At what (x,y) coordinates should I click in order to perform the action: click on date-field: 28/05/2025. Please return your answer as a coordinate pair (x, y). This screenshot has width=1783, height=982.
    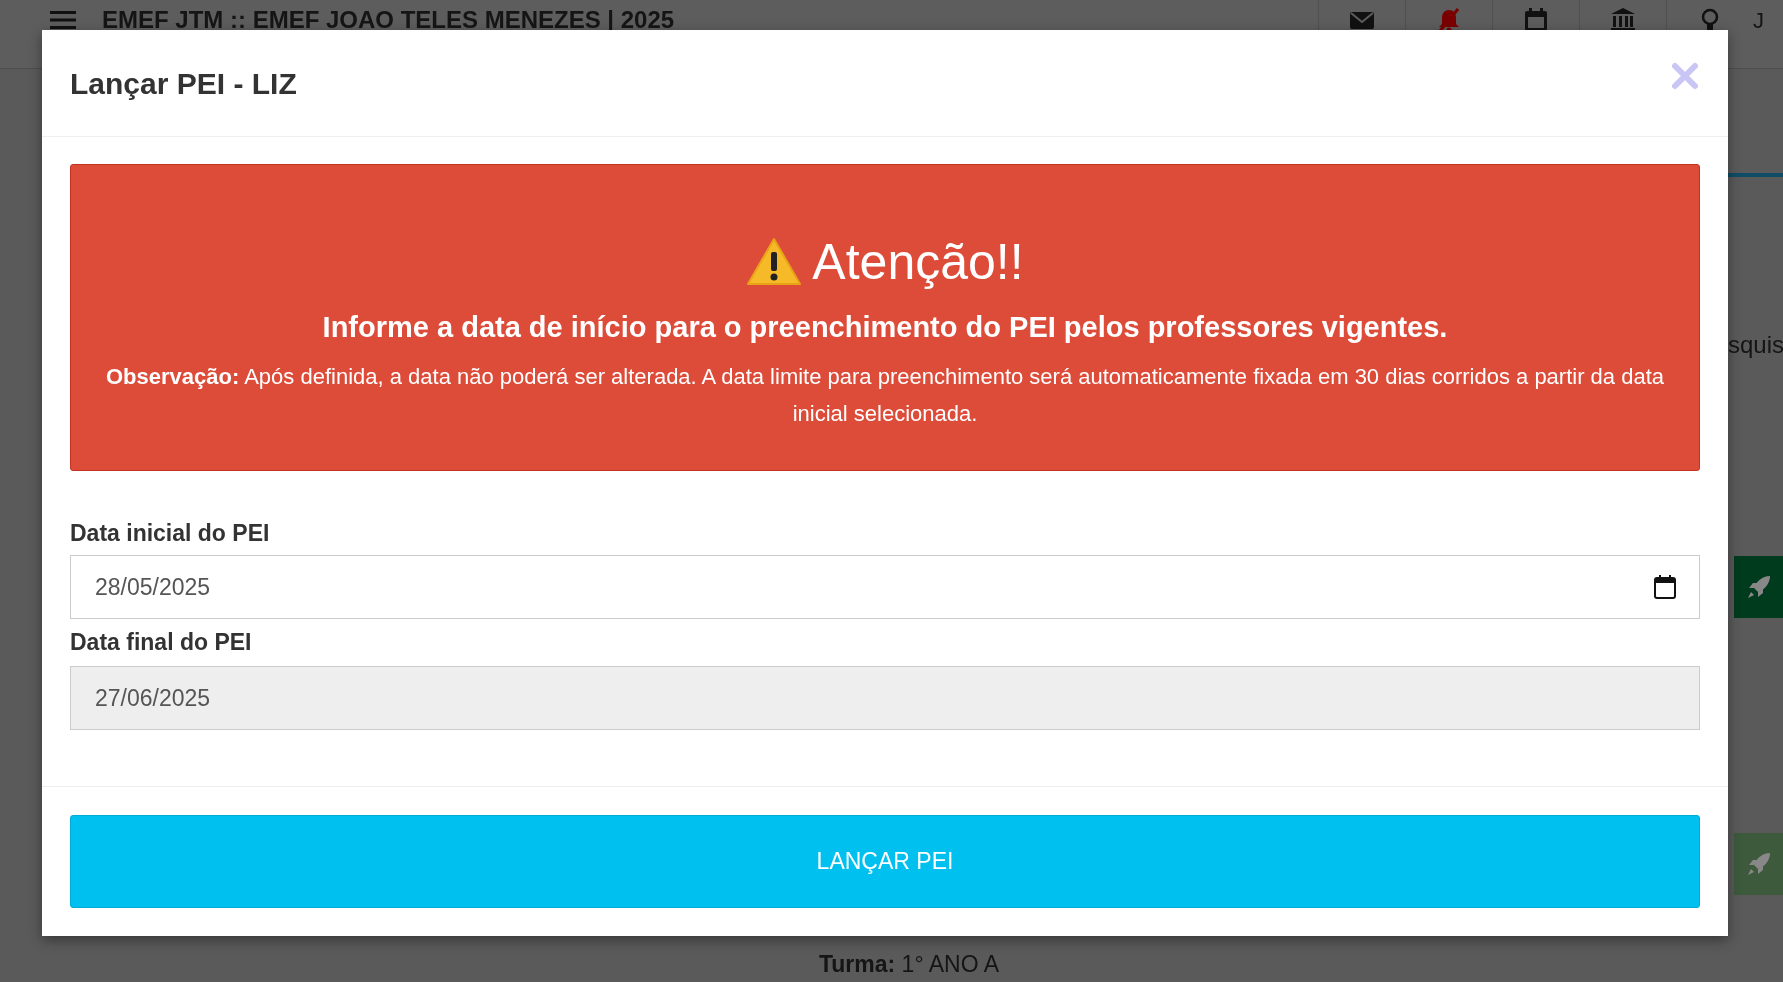
    Looking at the image, I should click on (885, 587).